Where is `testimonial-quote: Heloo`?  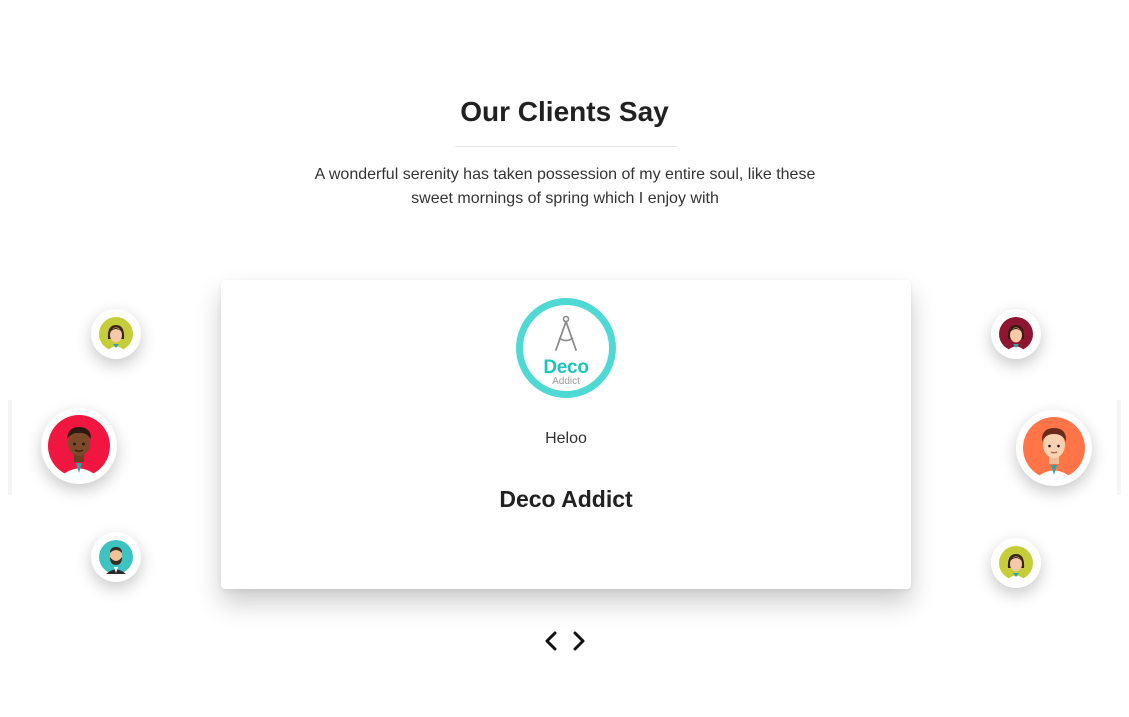
testimonial-quote: Heloo is located at coordinates (566, 438).